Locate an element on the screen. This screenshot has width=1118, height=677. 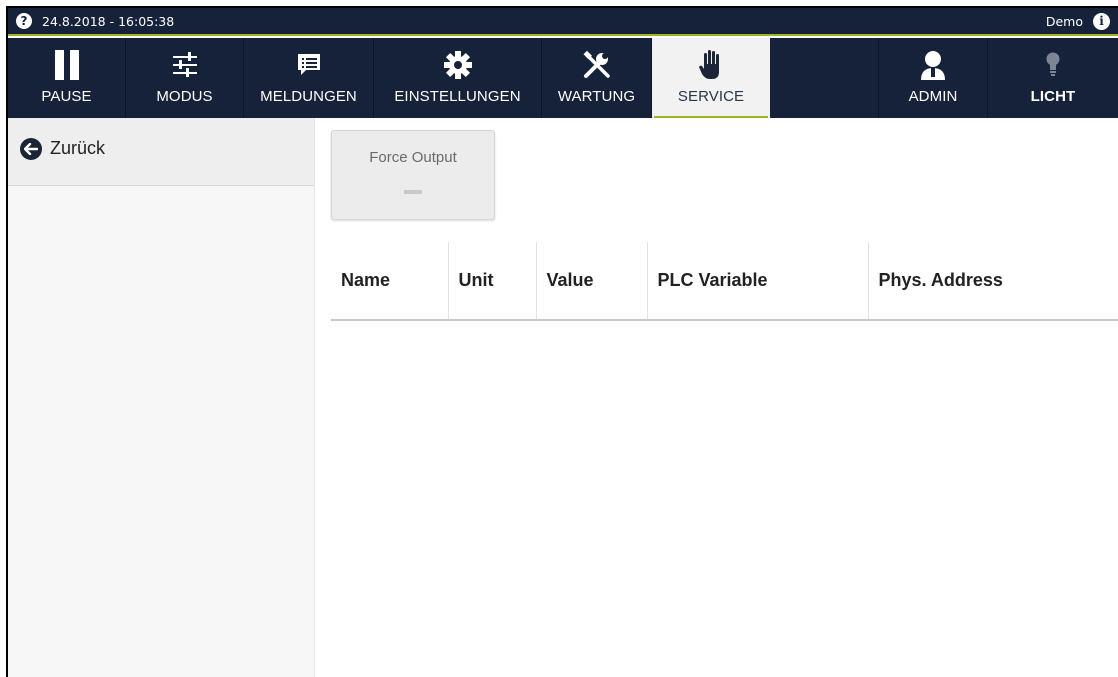
nav-meldungen: MELDUNGEN is located at coordinates (309, 78).